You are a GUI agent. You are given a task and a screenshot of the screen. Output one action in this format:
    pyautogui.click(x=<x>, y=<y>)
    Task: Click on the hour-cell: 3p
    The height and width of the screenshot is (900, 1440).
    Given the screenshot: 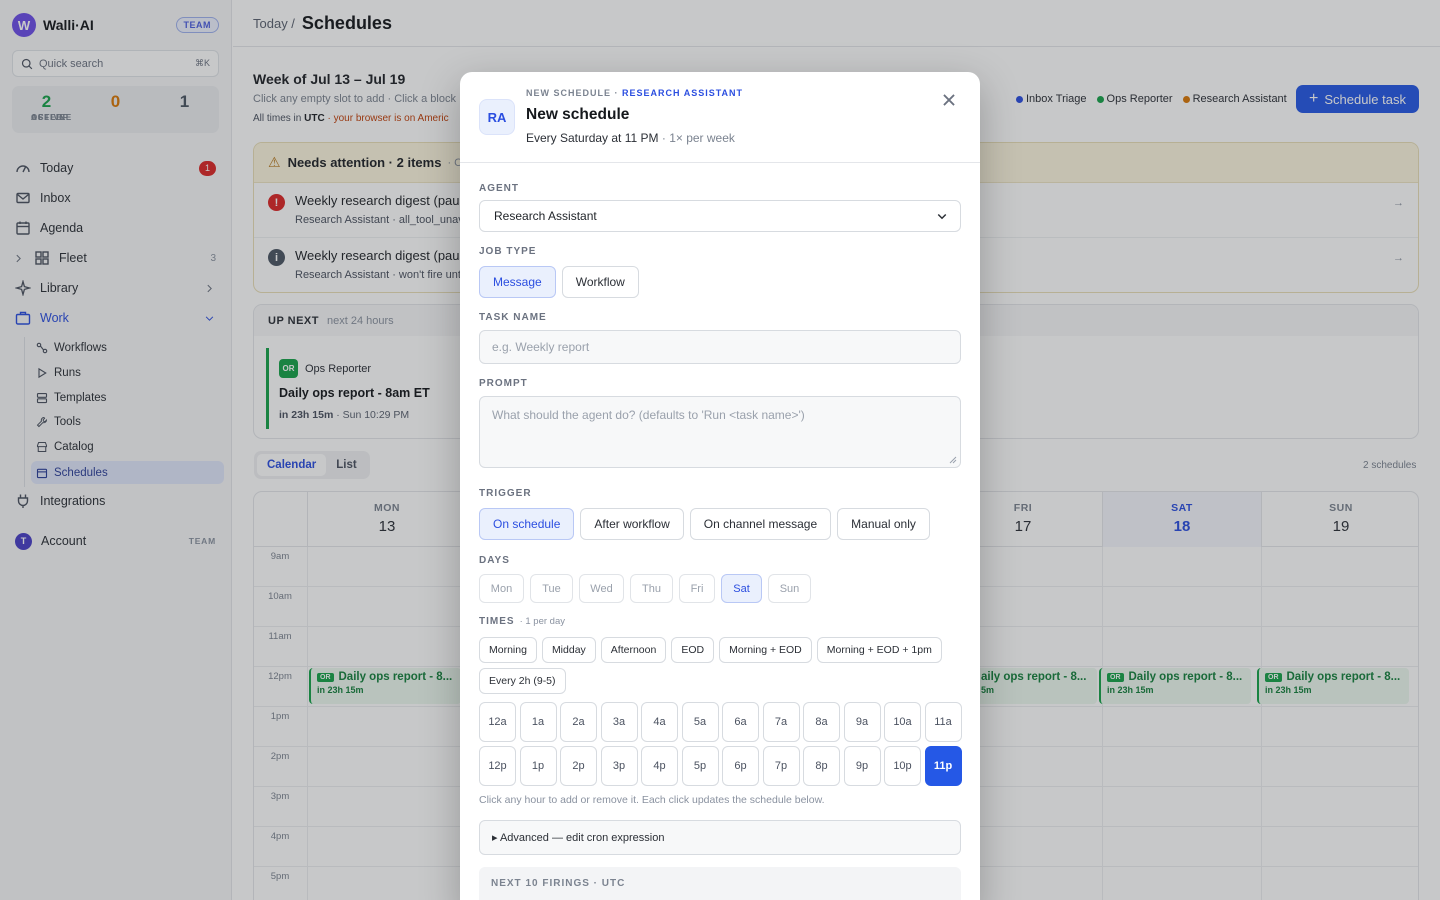 What is the action you would take?
    pyautogui.click(x=619, y=766)
    